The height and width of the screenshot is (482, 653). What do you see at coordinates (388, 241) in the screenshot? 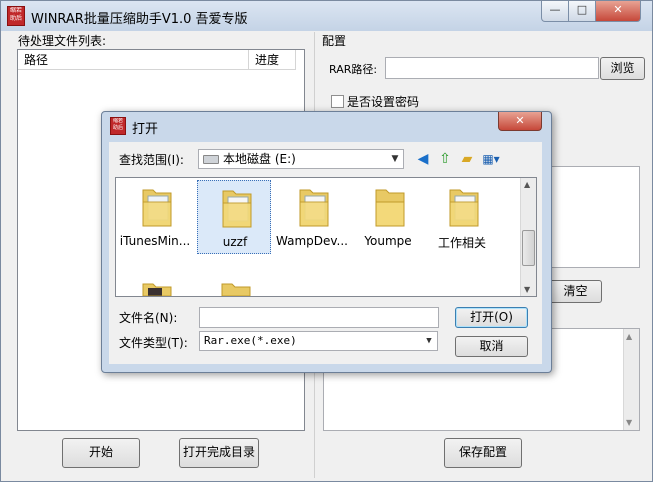
I see `file-name: Youmpe` at bounding box center [388, 241].